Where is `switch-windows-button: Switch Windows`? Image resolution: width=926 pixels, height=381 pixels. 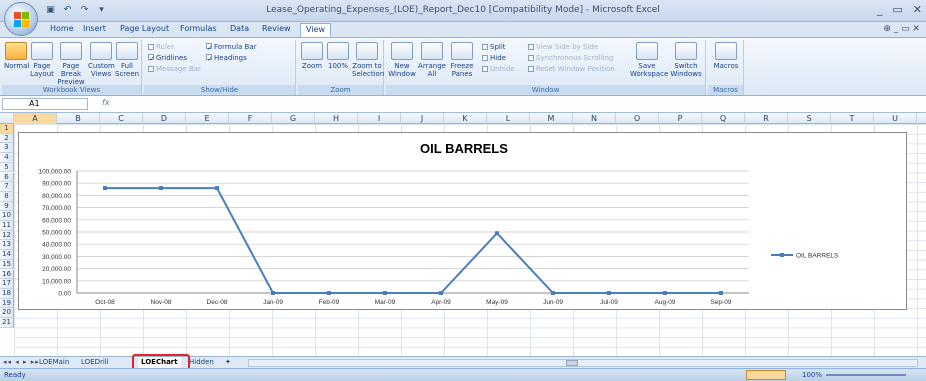 switch-windows-button: Switch Windows is located at coordinates (686, 60).